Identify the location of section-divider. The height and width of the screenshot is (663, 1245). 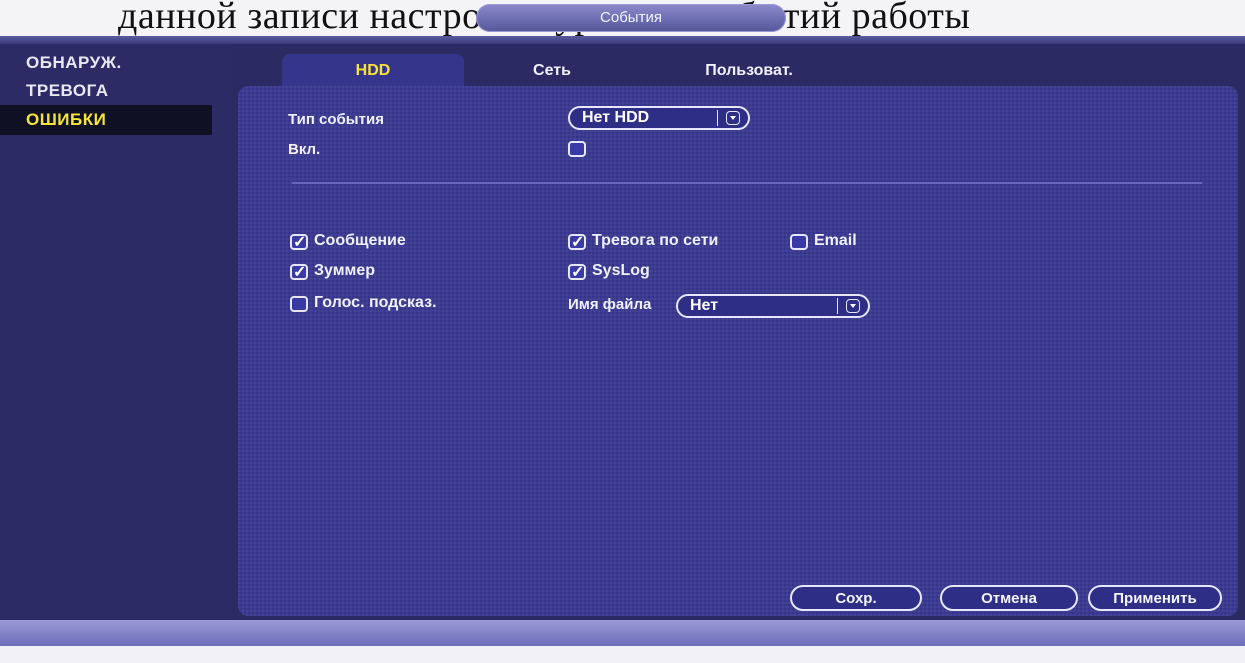
(747, 183).